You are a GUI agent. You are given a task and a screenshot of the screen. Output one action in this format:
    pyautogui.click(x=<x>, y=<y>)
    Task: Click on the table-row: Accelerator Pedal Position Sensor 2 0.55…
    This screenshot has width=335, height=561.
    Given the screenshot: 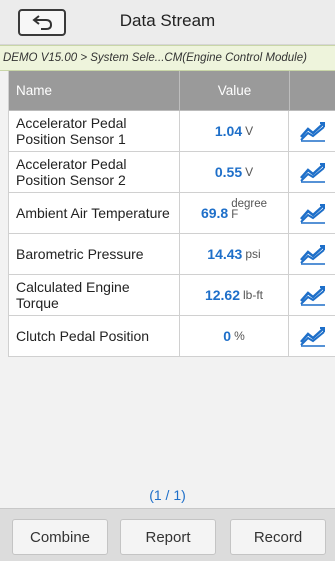 What is the action you would take?
    pyautogui.click(x=172, y=172)
    